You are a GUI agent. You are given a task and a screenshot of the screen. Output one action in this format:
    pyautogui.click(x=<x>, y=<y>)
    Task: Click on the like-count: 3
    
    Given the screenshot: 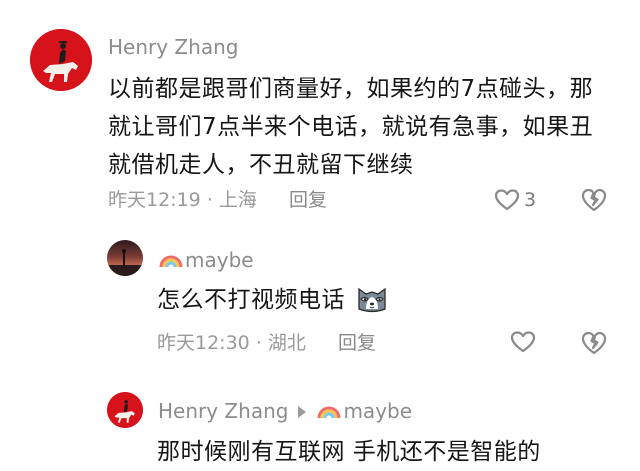 What is the action you would take?
    pyautogui.click(x=530, y=200)
    